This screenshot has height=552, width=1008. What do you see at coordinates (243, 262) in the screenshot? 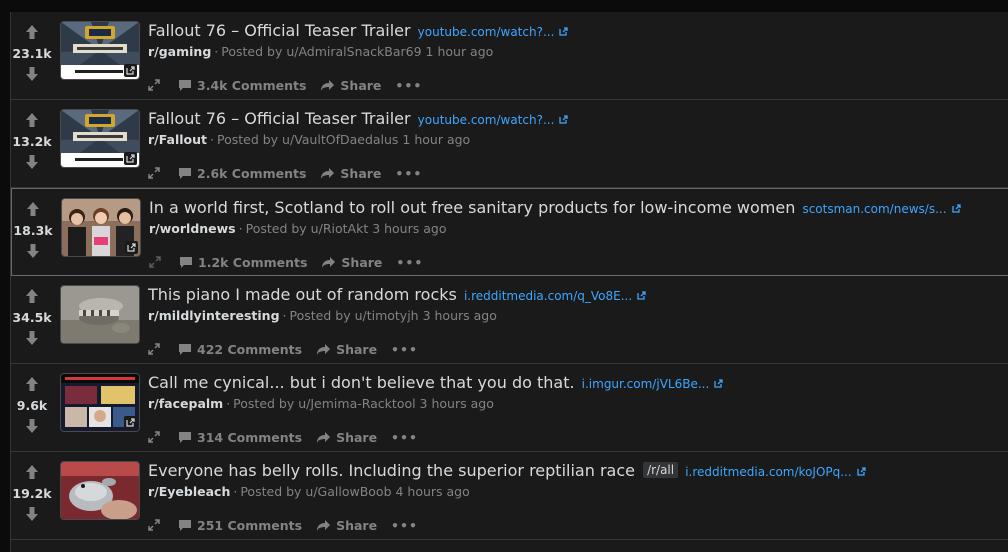
I see `comments-button: 1.2k Comments` at bounding box center [243, 262].